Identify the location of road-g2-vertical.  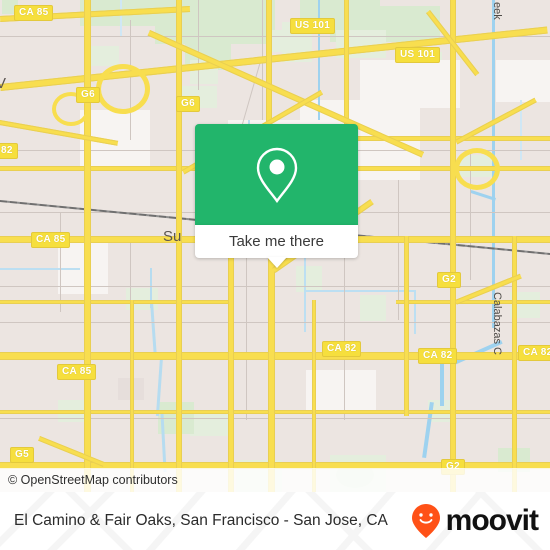
(453, 246).